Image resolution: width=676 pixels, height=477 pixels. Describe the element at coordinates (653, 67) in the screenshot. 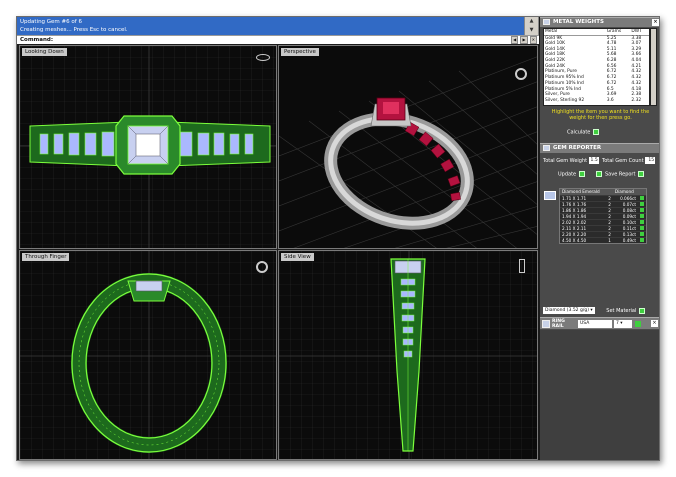

I see `metal-table-scrollbar` at that location.